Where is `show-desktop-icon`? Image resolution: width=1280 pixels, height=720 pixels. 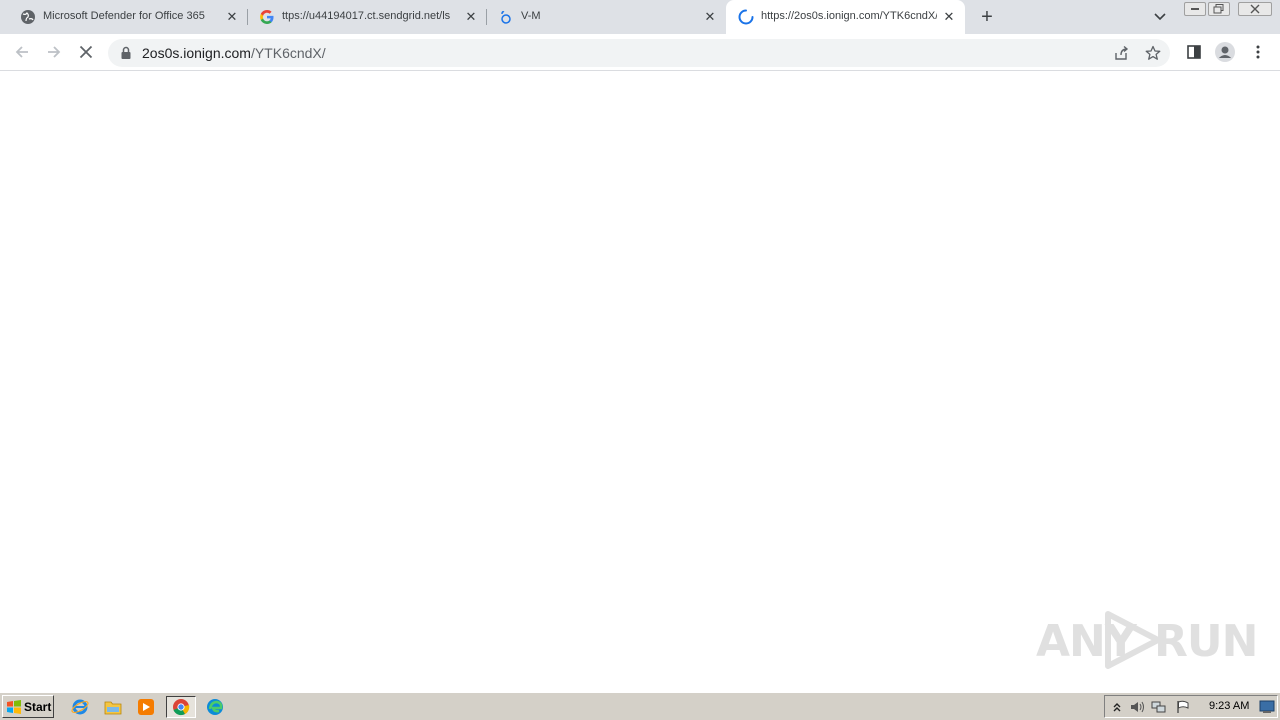
show-desktop-icon is located at coordinates (1267, 707).